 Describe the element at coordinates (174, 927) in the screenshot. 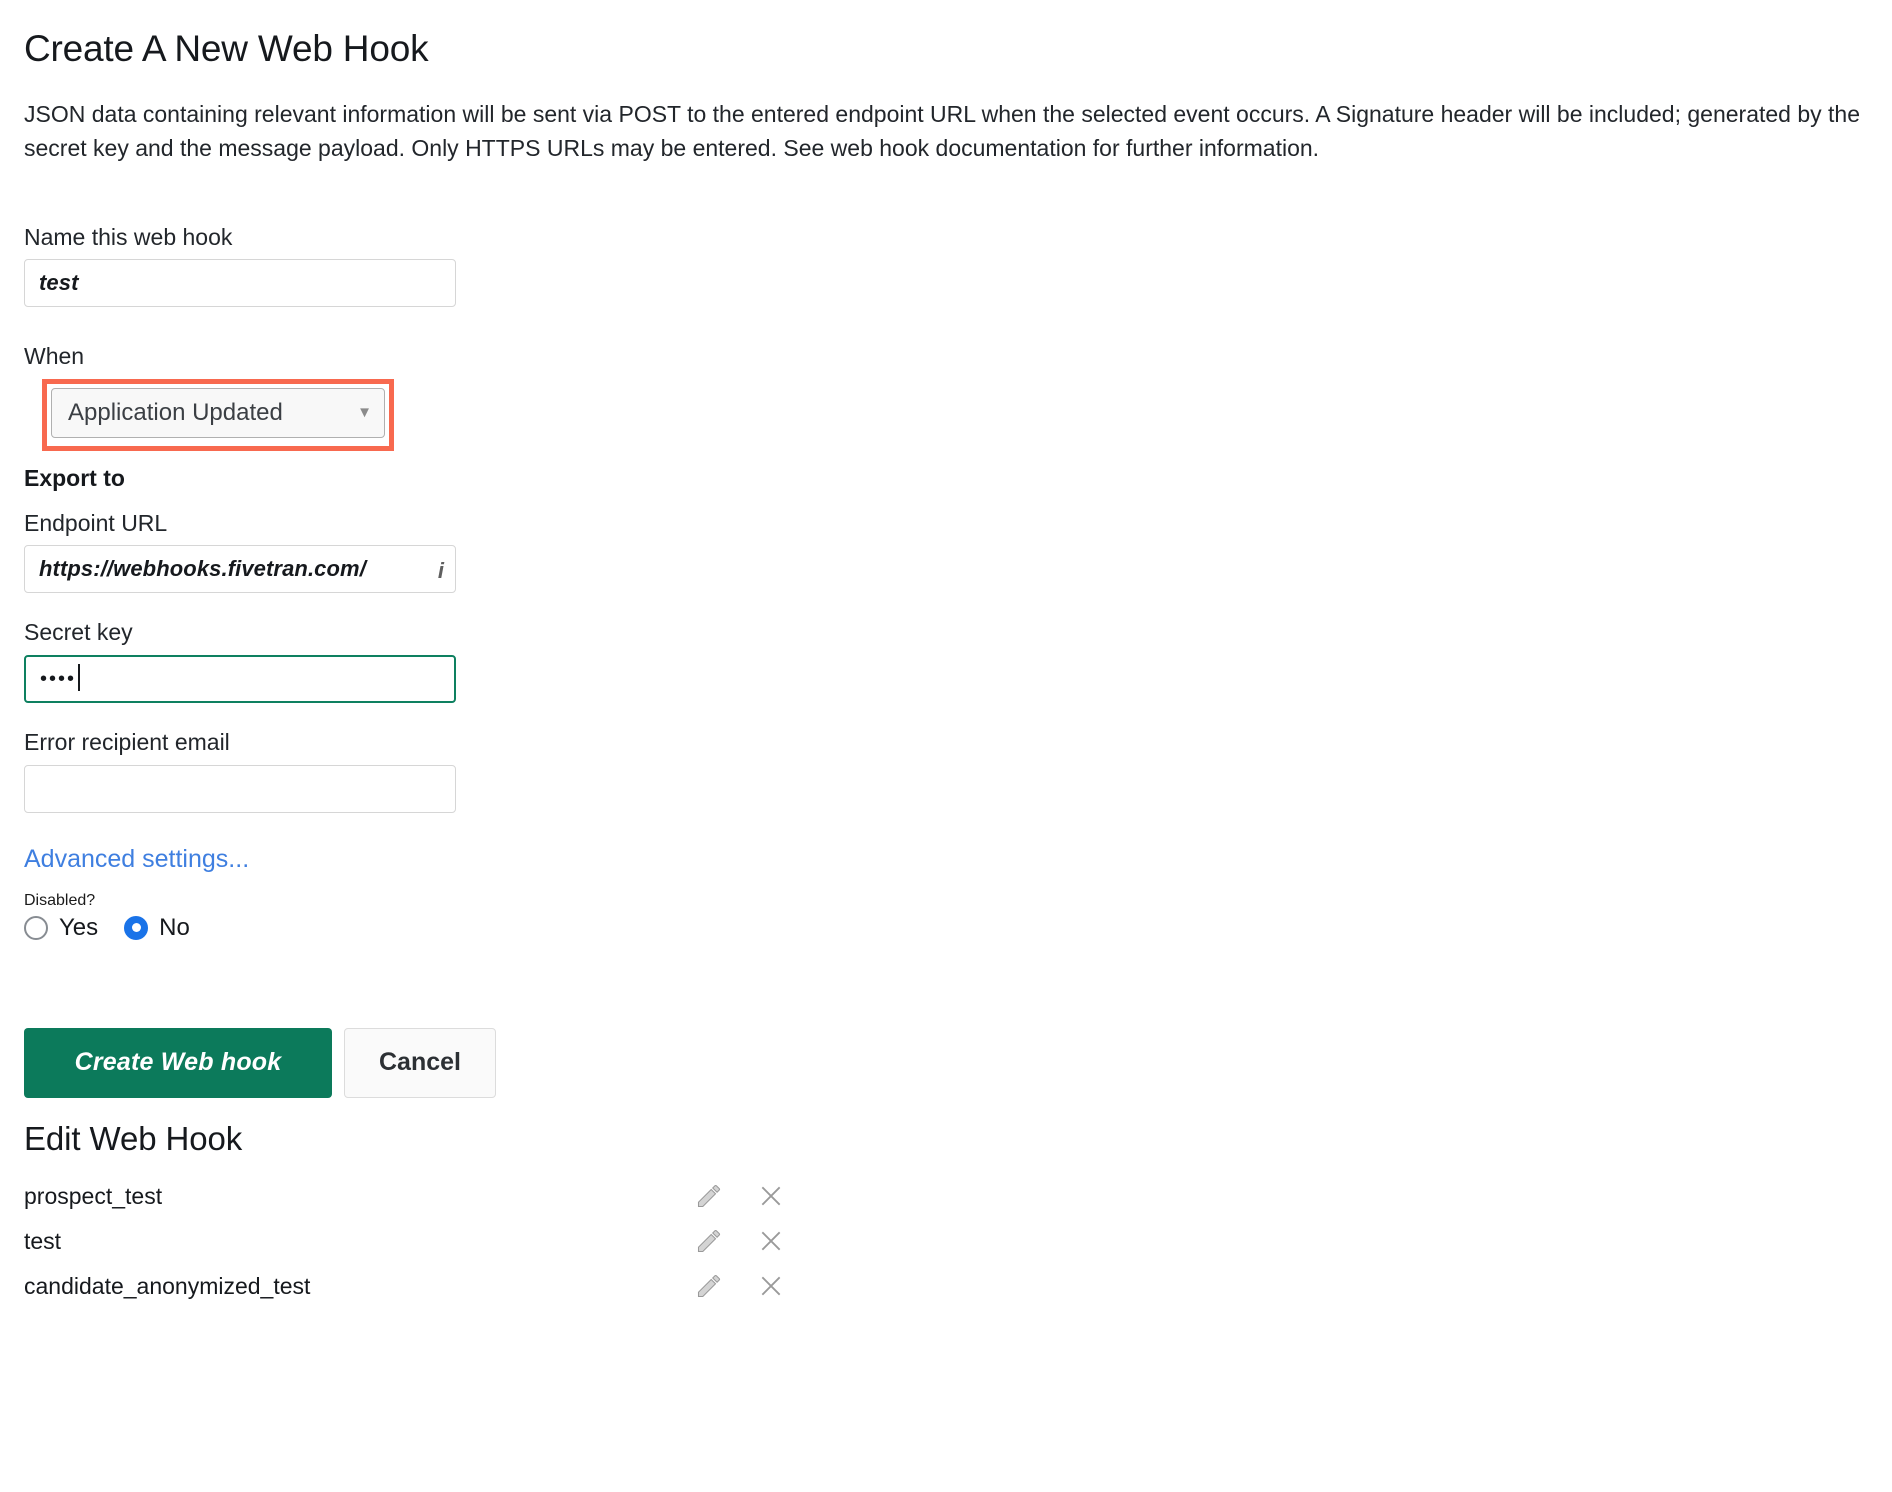

I see `radio-label-no: No` at that location.